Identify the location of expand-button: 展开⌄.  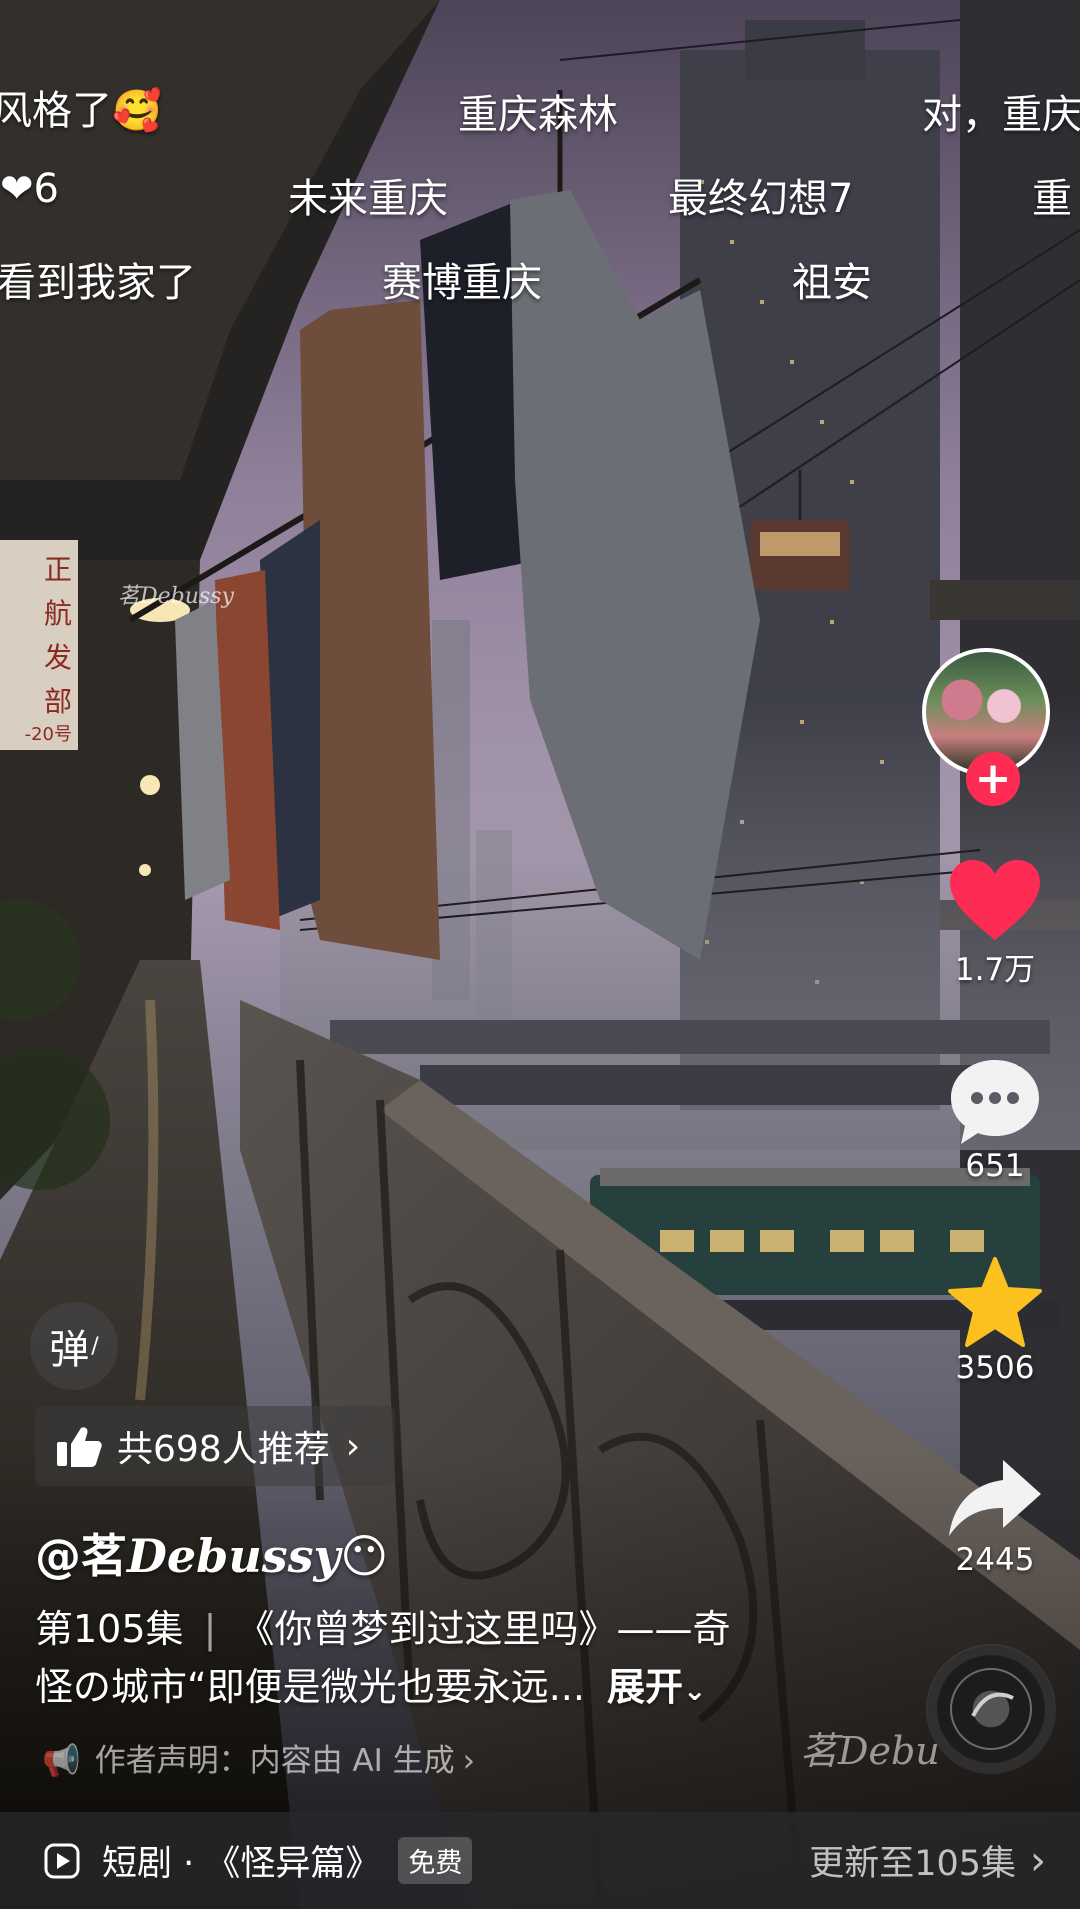
(656, 1687).